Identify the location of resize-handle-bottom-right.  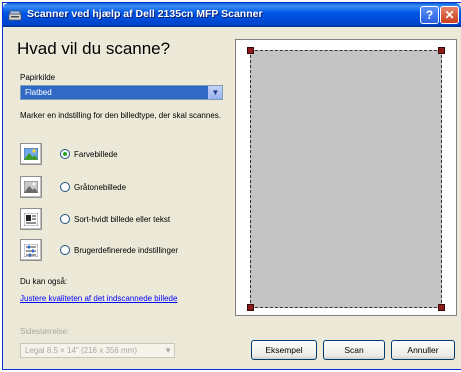
(441, 307).